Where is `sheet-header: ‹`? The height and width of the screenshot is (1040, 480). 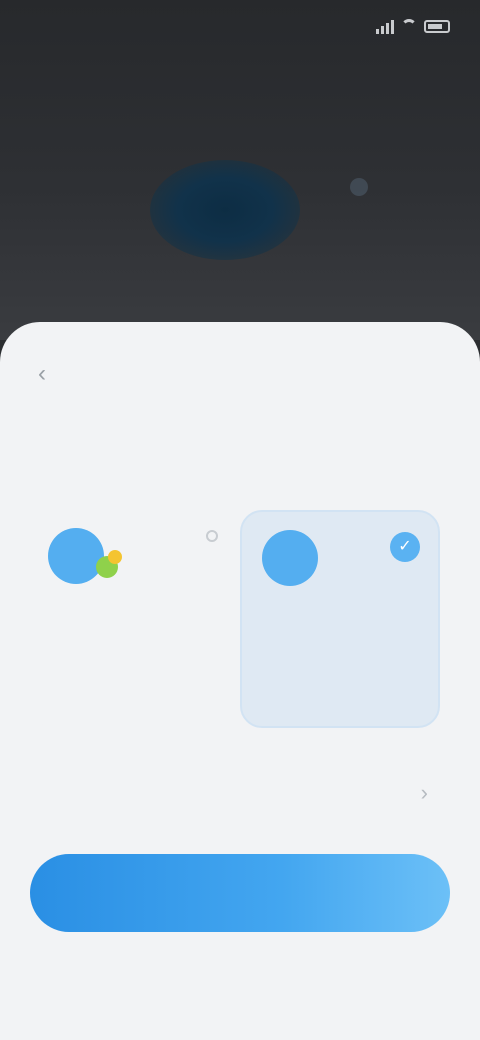 sheet-header: ‹ is located at coordinates (240, 374).